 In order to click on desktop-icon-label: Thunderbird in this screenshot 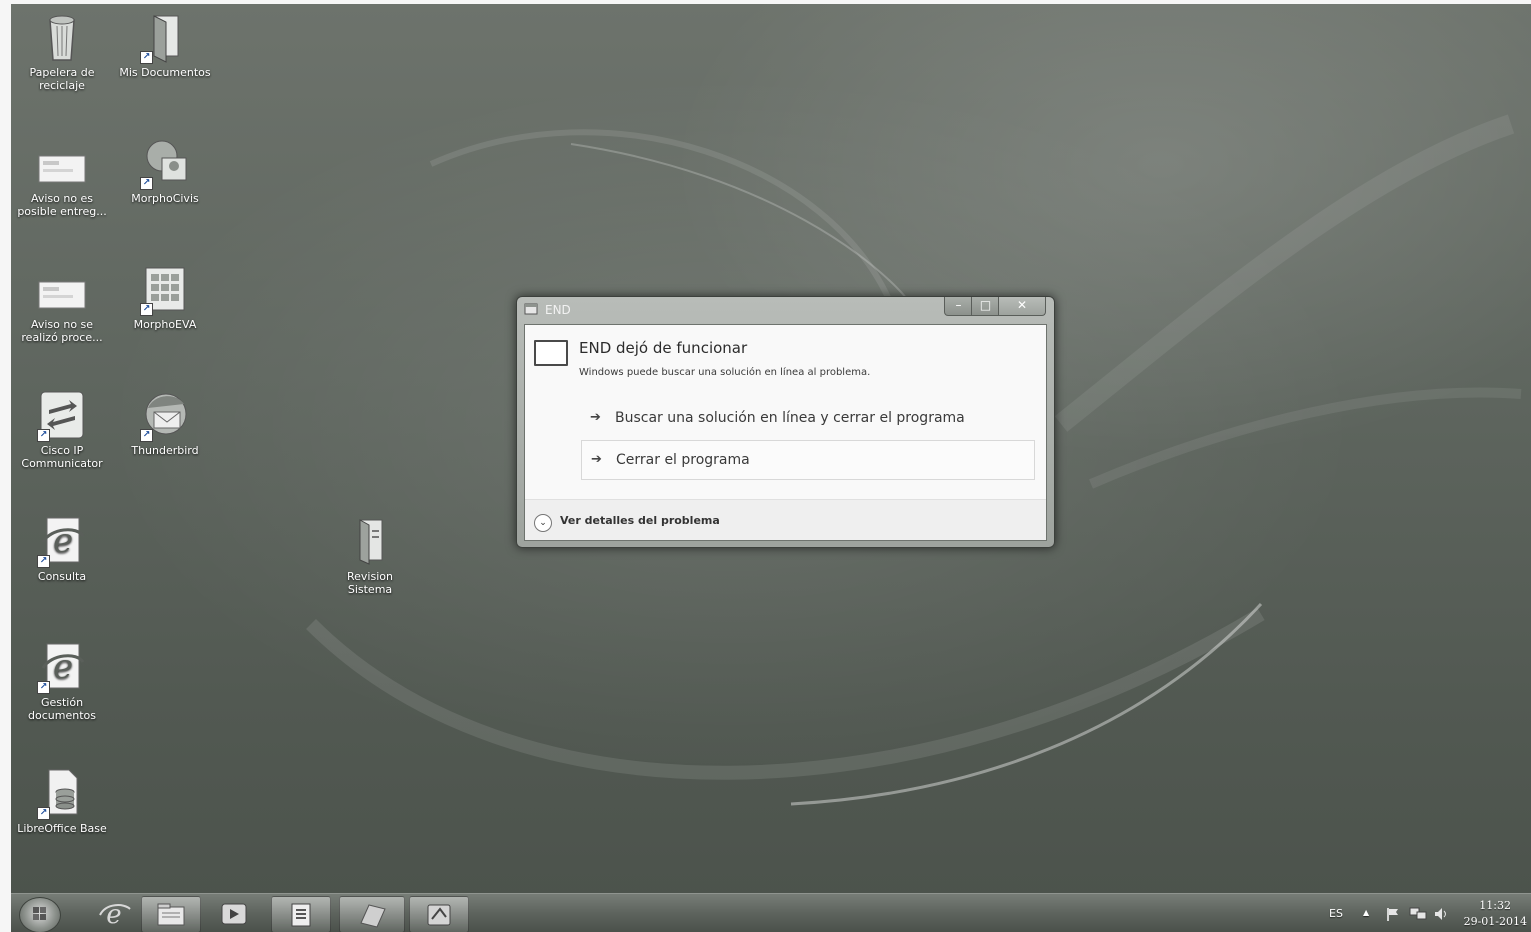, I will do `click(165, 450)`.